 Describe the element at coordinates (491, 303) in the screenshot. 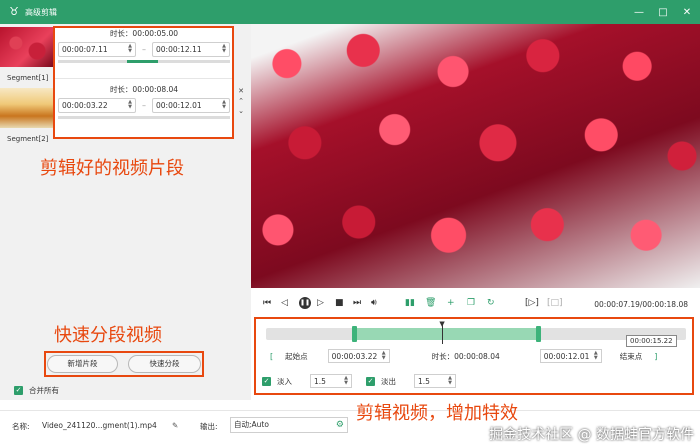

I see `undo-icon: ↻` at that location.